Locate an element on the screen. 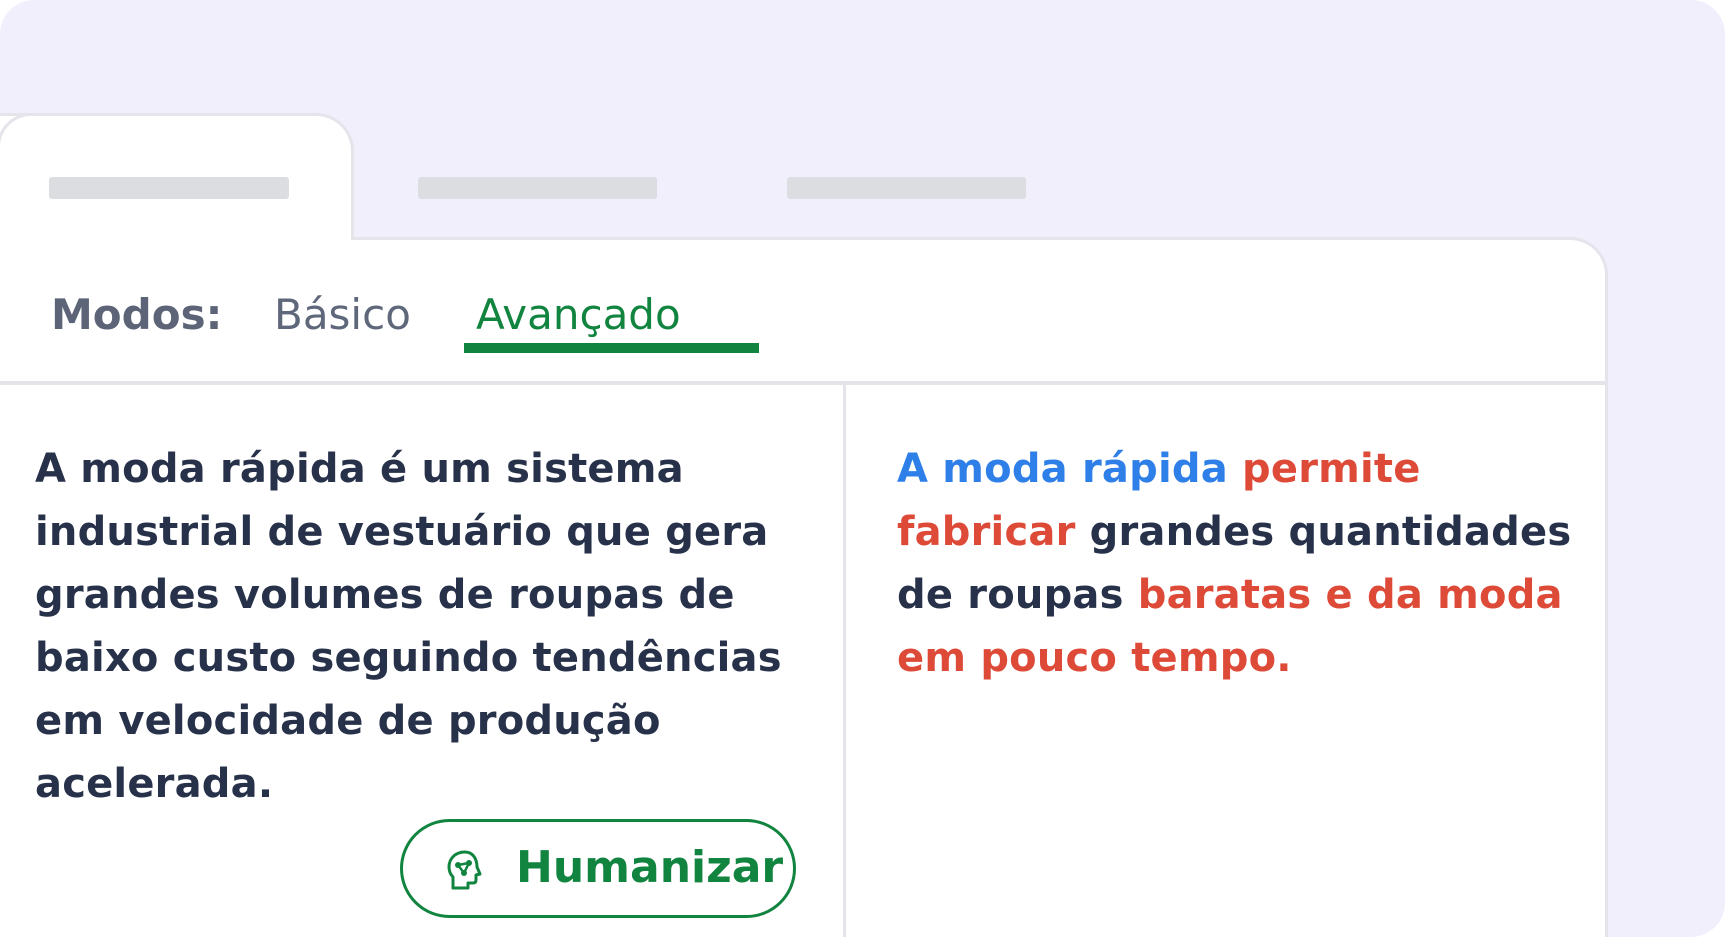 This screenshot has width=1725, height=937. modes-label: Modos: is located at coordinates (137, 314).